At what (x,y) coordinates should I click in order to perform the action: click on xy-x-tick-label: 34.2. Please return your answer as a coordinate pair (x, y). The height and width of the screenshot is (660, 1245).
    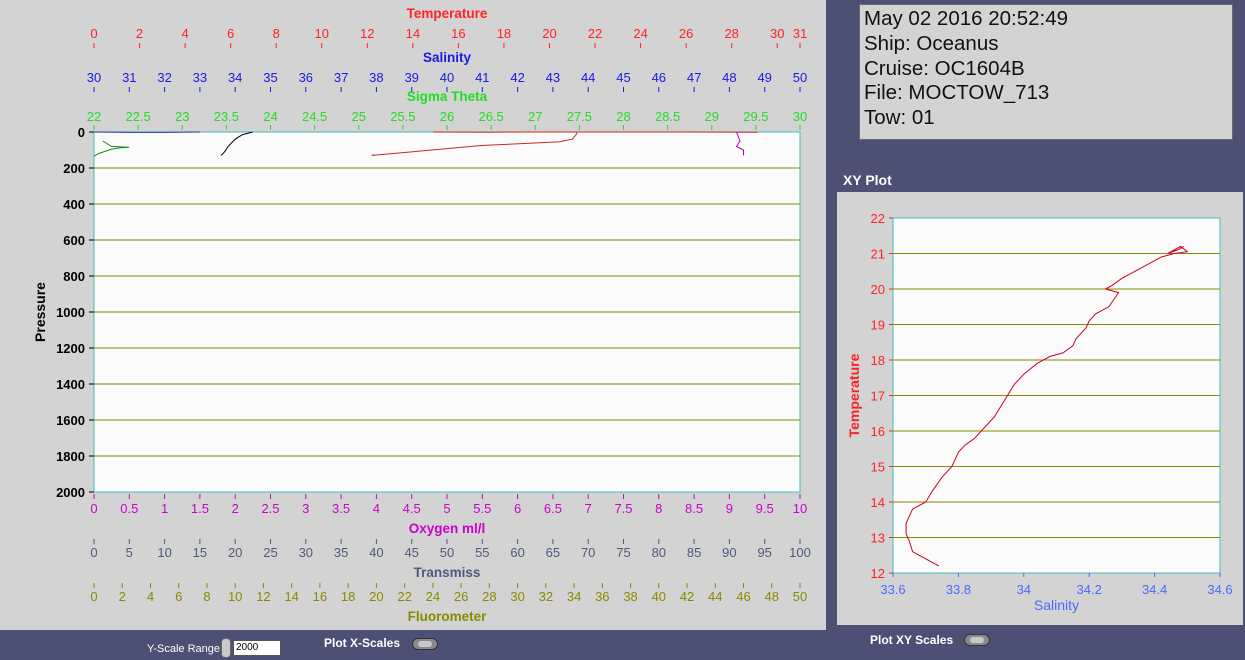
    Looking at the image, I should click on (1089, 589).